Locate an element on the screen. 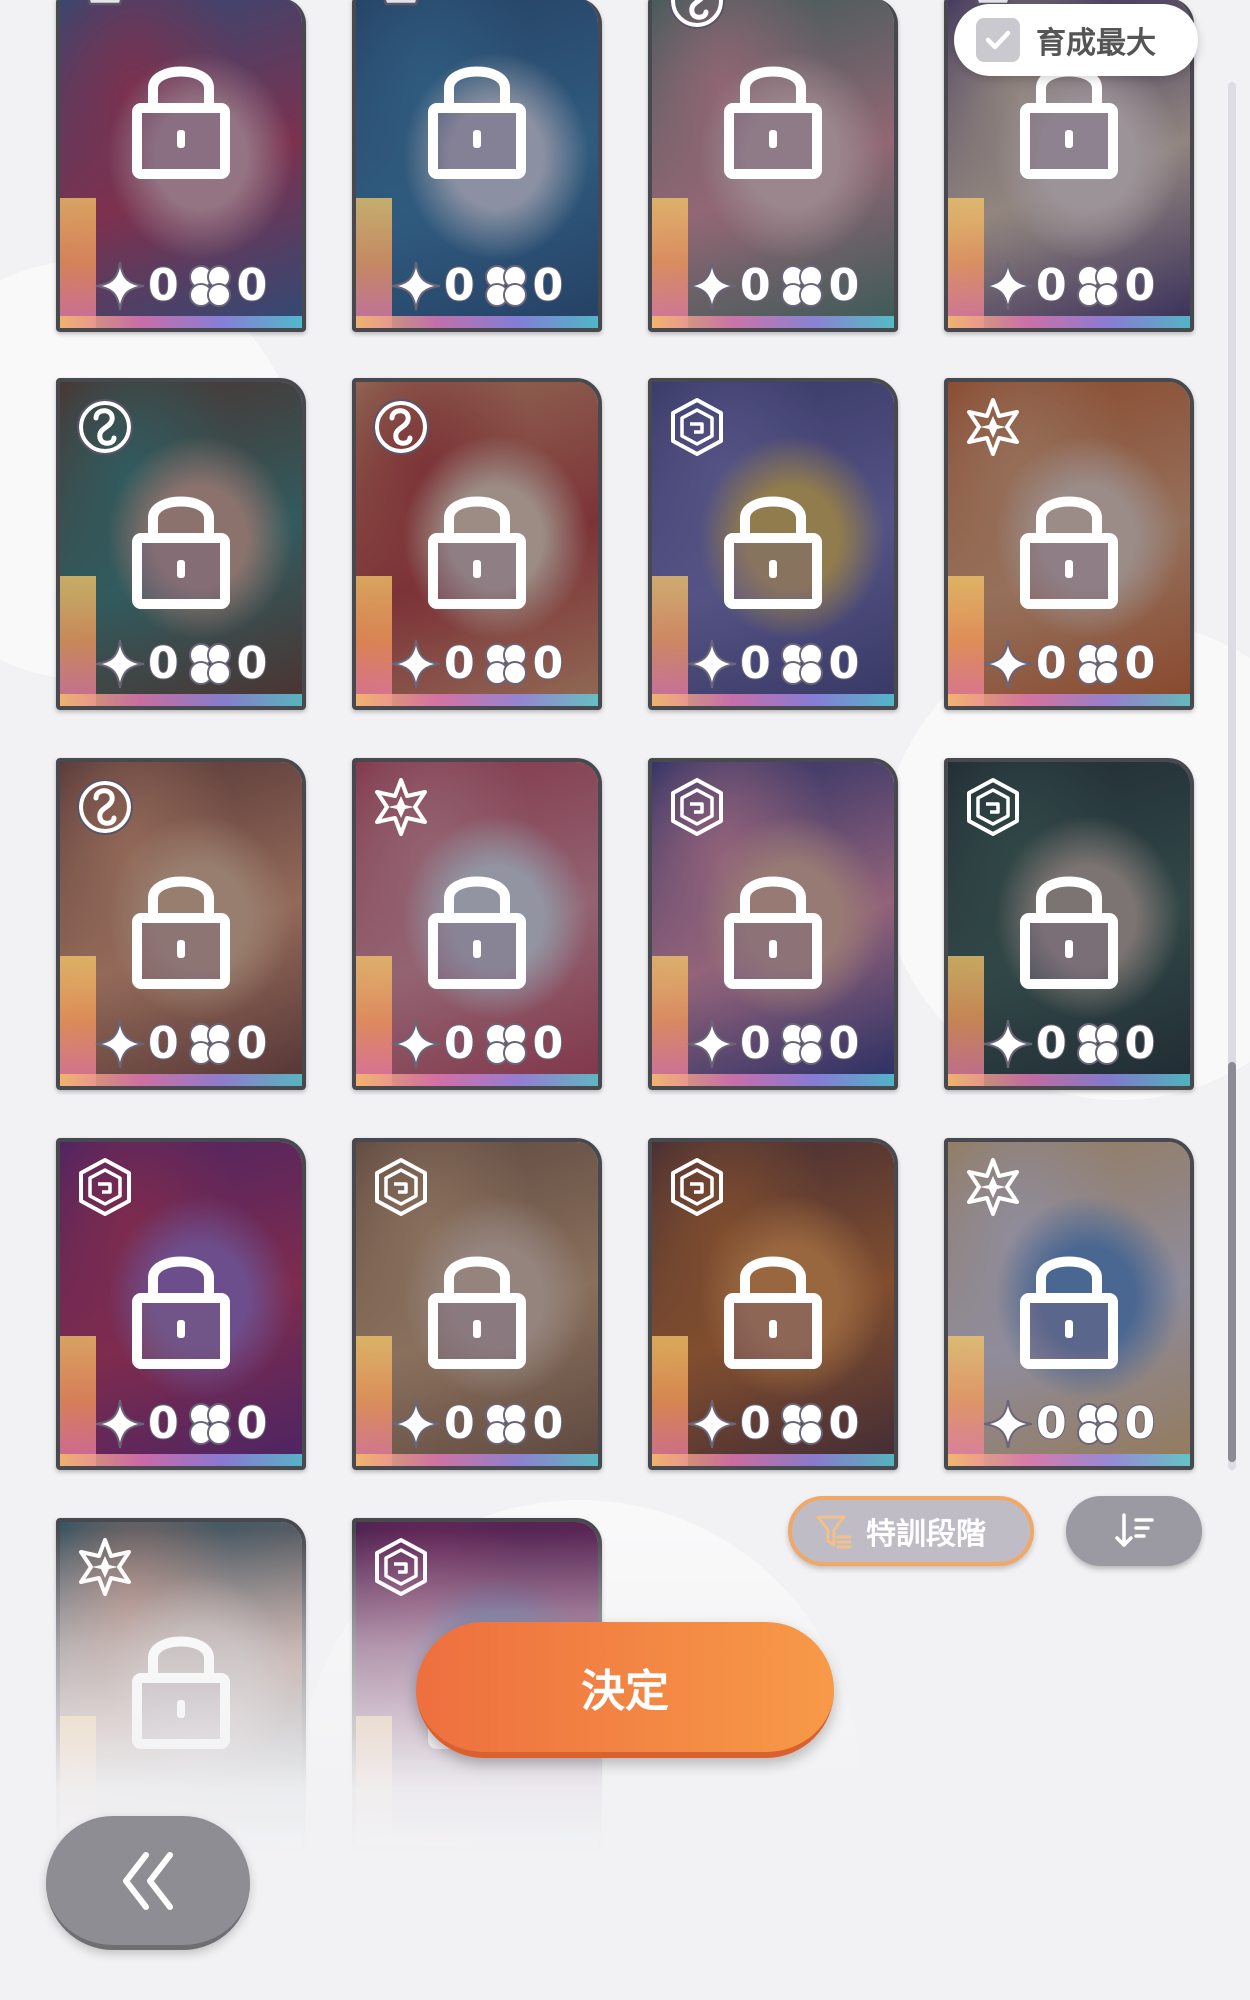  checkbox is located at coordinates (998, 40).